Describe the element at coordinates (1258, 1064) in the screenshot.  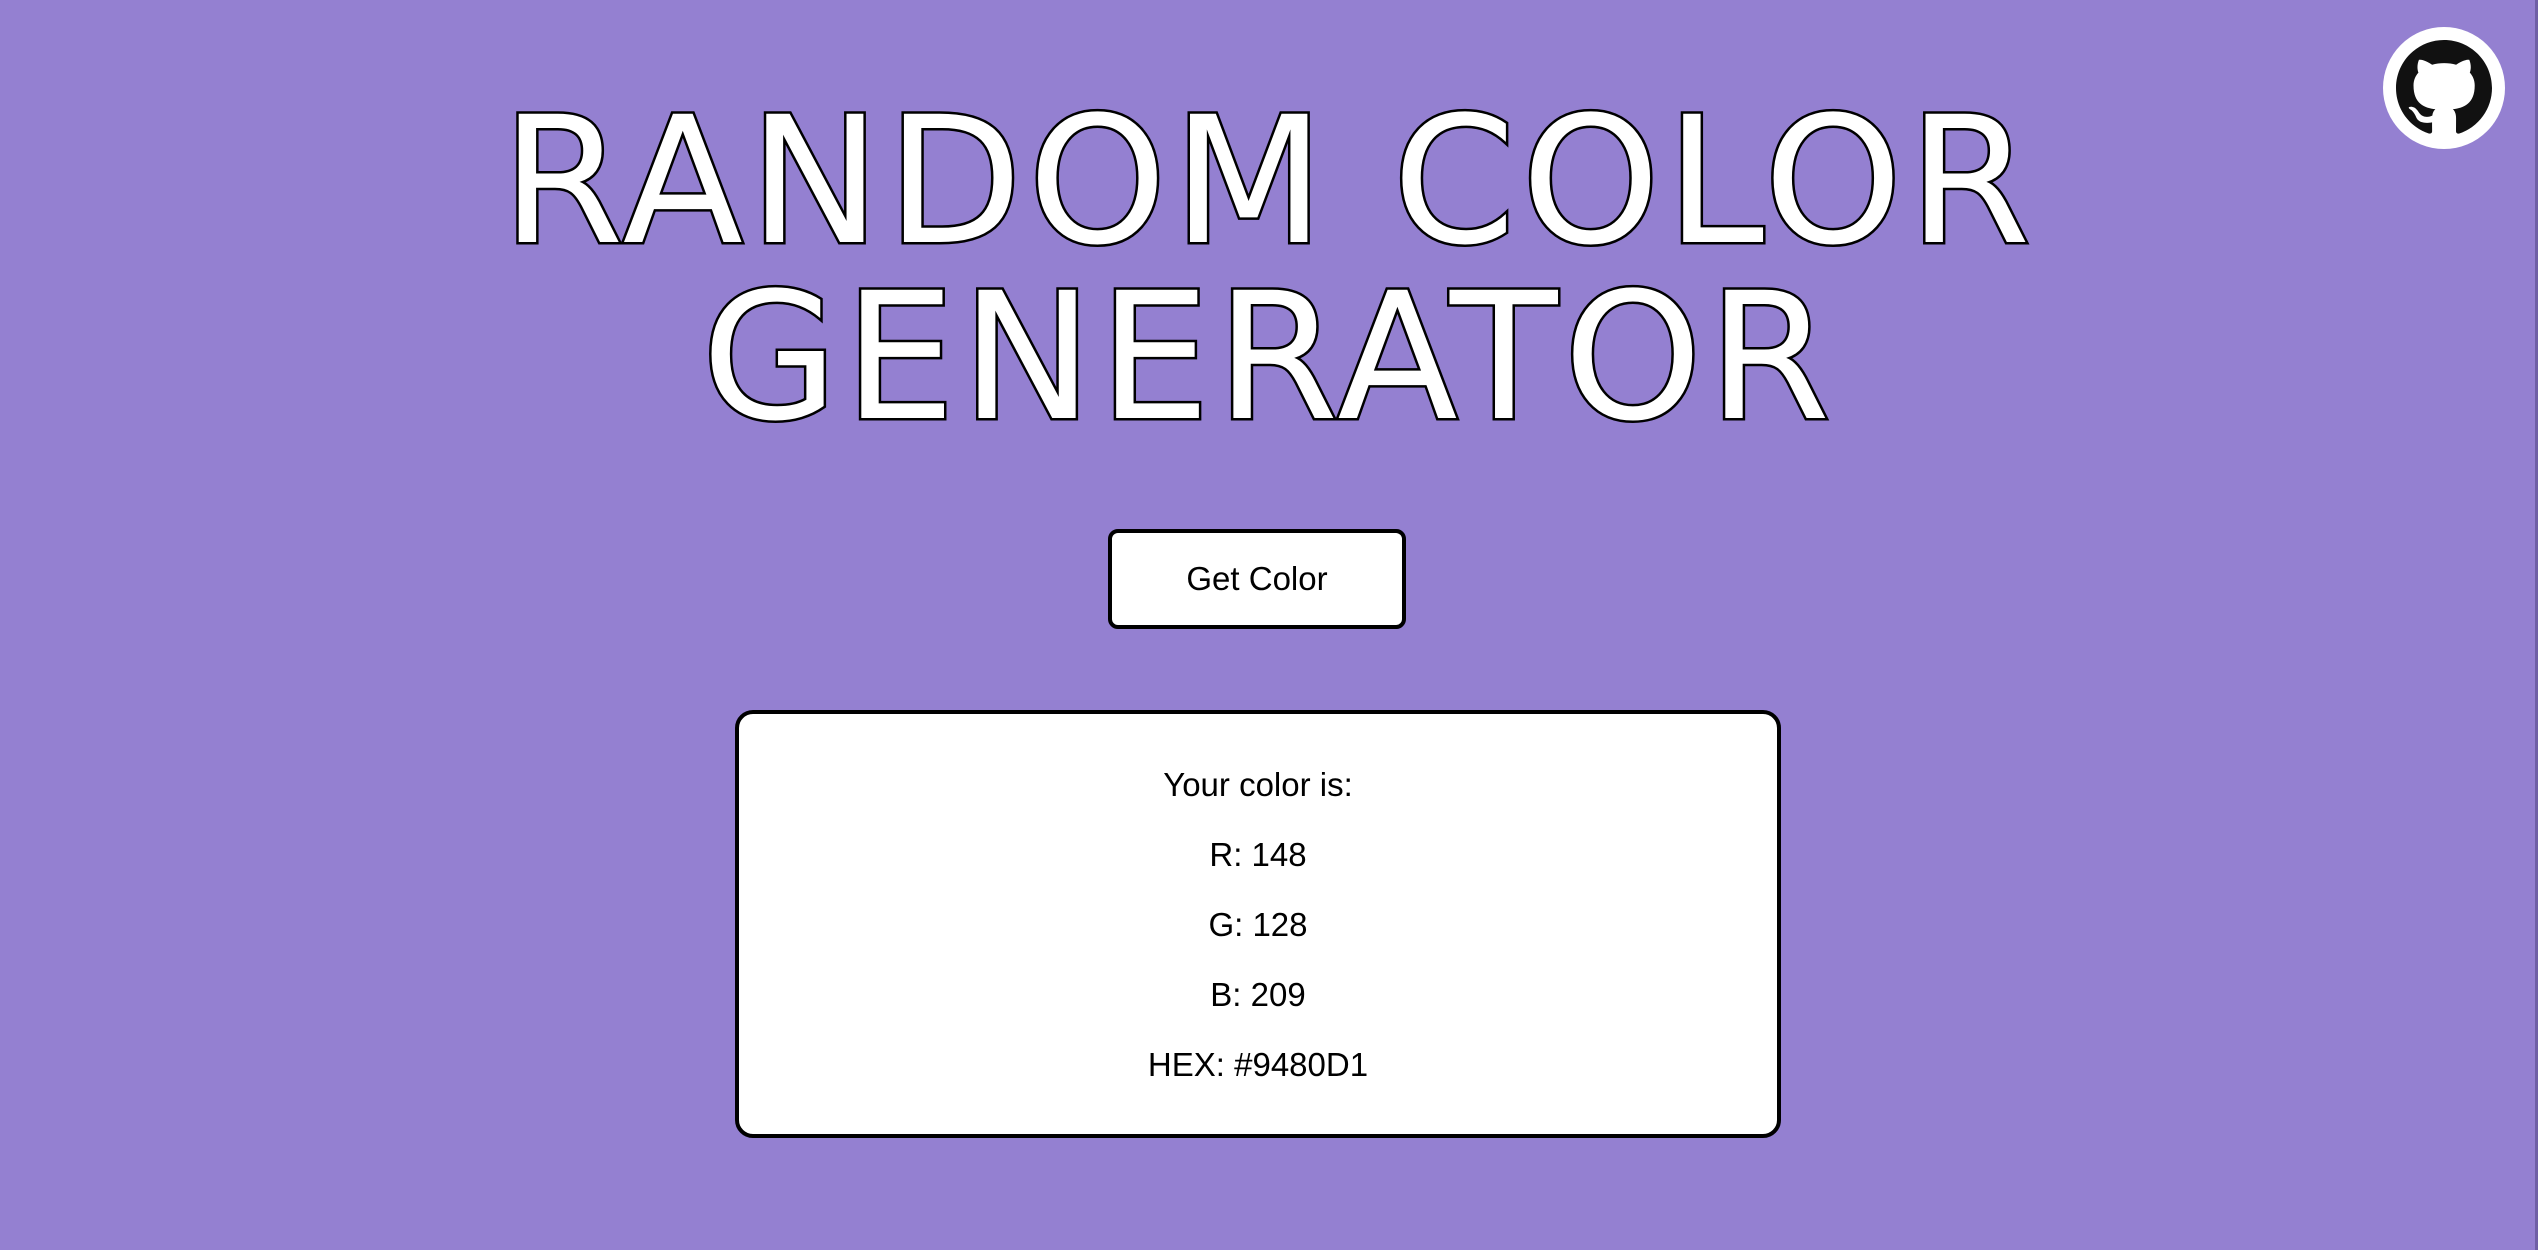
I see `hex-value: HEX: #9480D1` at that location.